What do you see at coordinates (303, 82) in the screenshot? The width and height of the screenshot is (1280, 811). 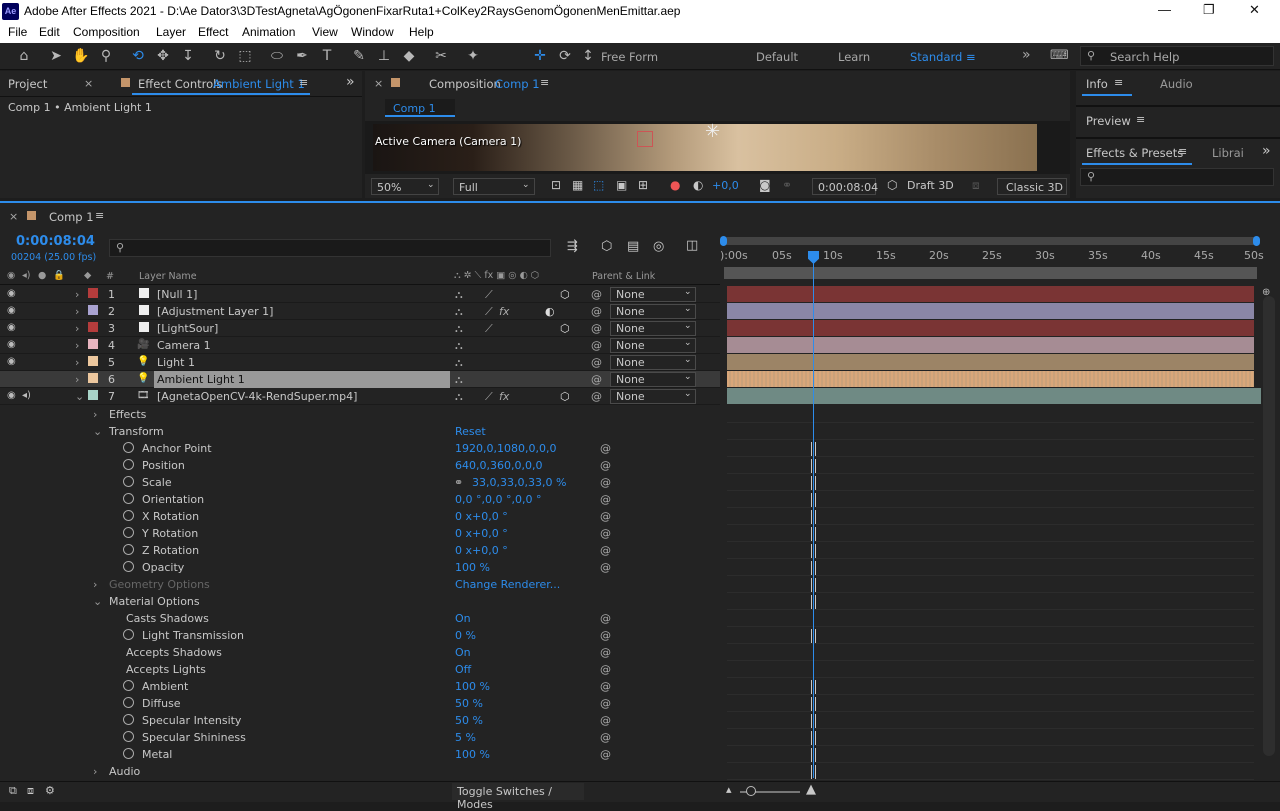 I see `panel-menu-icon: ≡` at bounding box center [303, 82].